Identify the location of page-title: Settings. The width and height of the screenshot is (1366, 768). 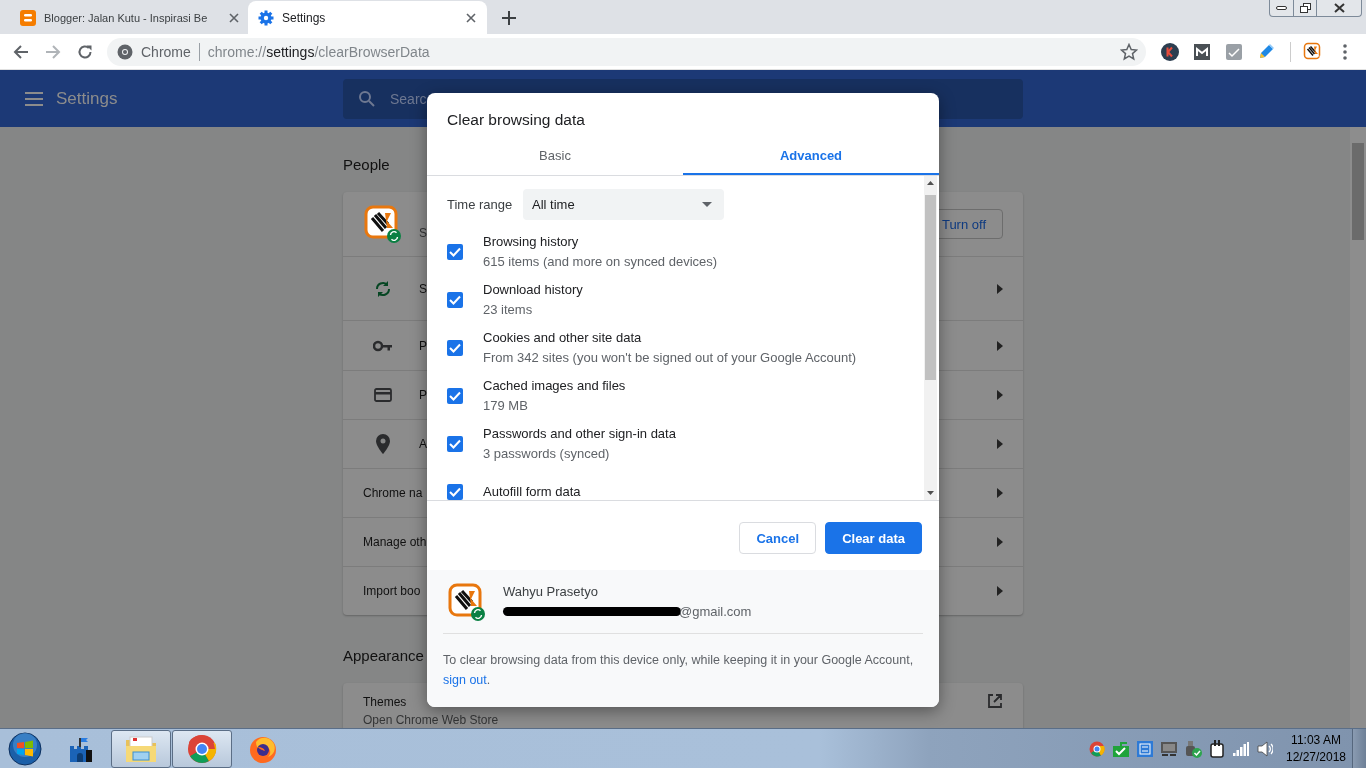
(87, 98).